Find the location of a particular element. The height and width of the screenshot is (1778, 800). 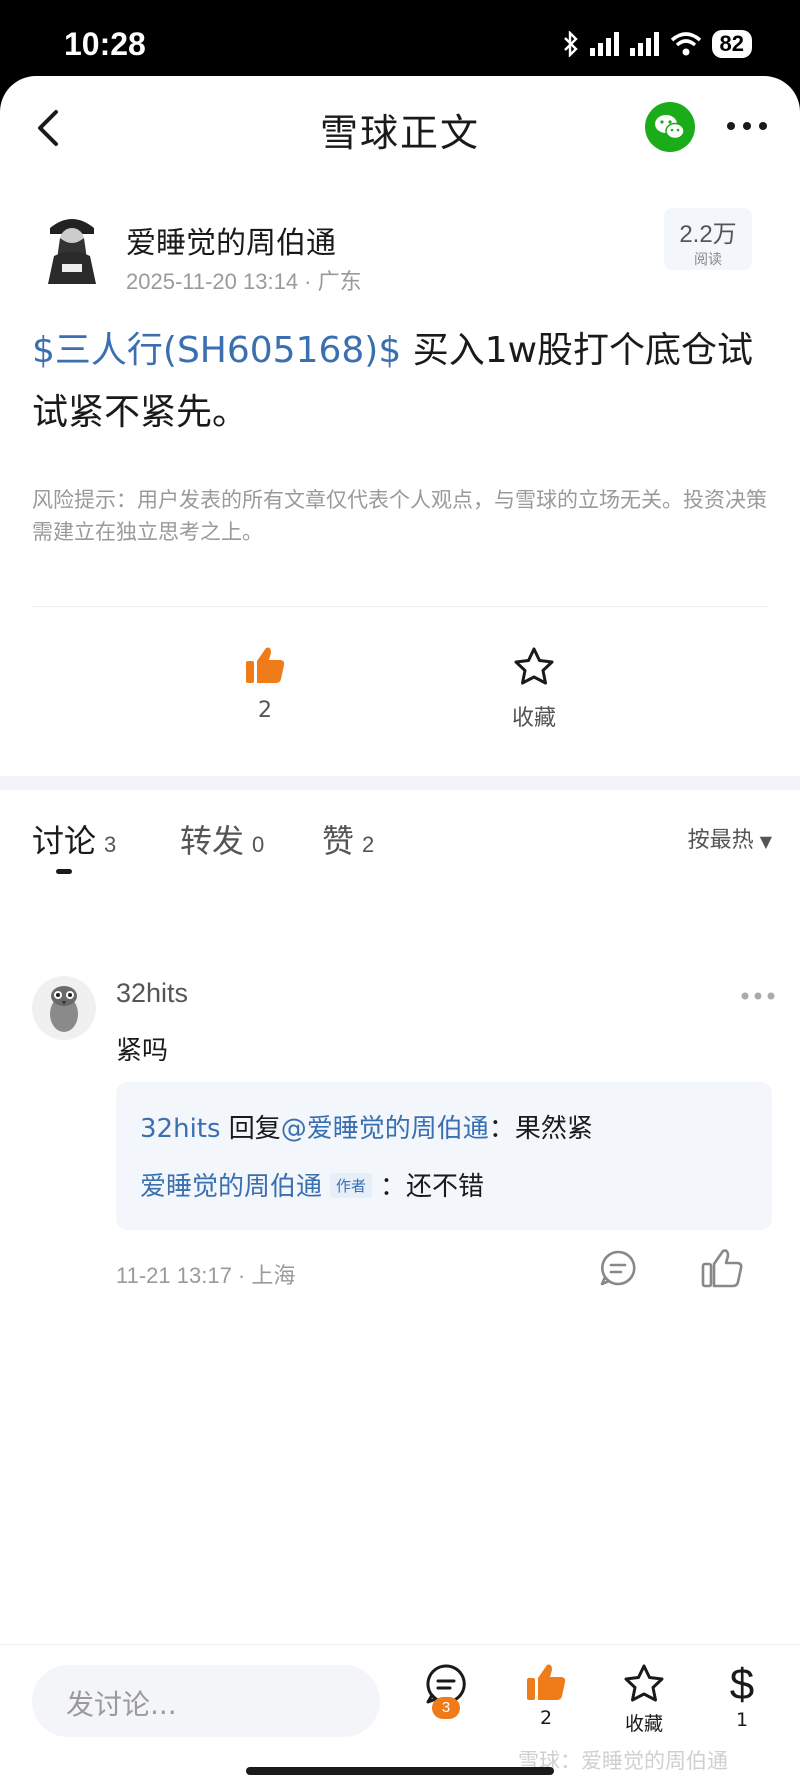

status-time: 10:28 is located at coordinates (105, 44).